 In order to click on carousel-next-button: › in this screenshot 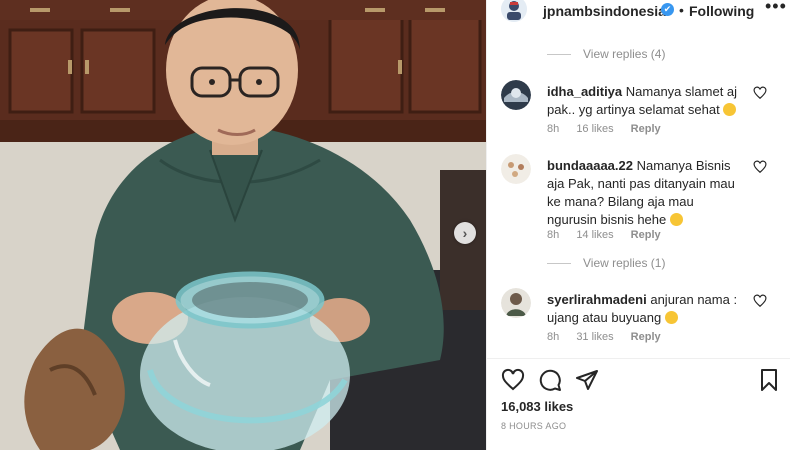, I will do `click(465, 233)`.